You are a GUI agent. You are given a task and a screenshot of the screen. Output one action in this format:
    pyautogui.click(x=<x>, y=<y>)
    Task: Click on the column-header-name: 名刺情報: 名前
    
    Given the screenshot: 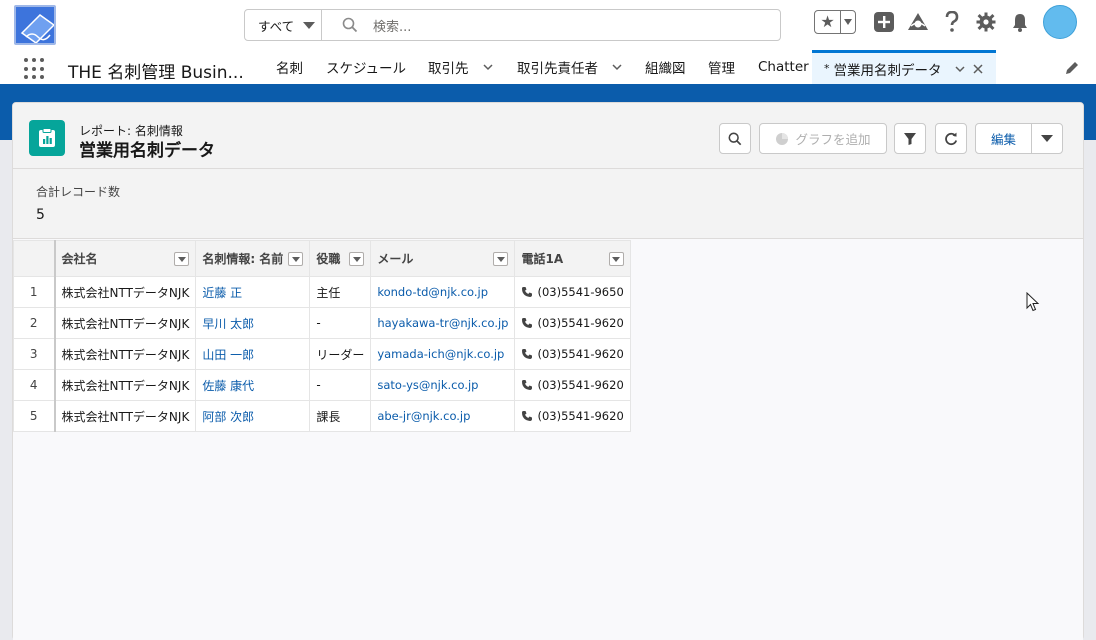 What is the action you would take?
    pyautogui.click(x=253, y=258)
    